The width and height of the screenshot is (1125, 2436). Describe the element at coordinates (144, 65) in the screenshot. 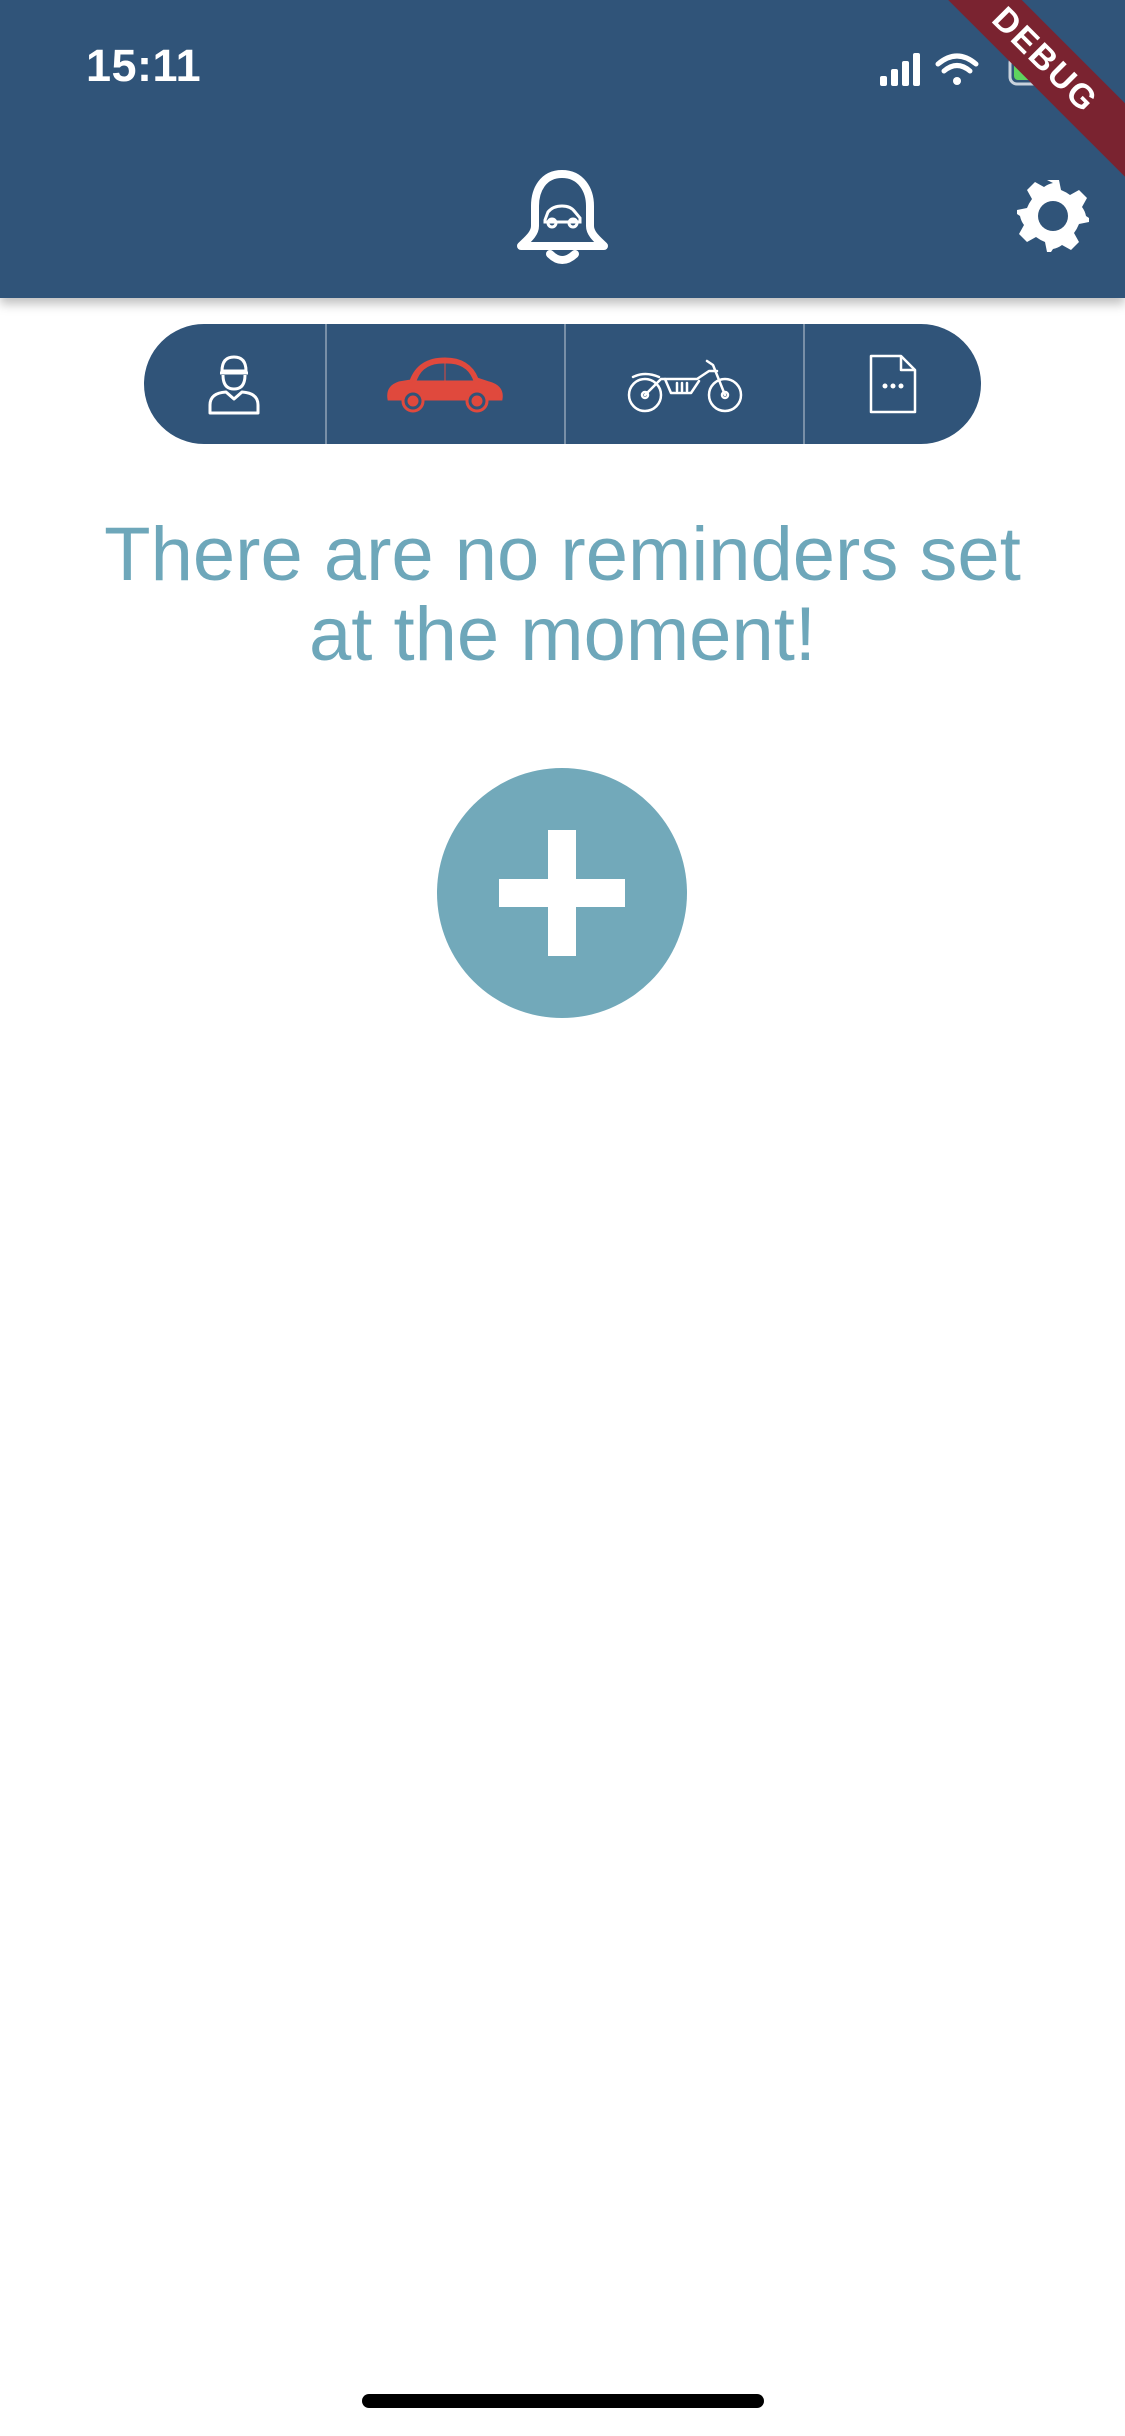

I see `status-time: 15:11` at that location.